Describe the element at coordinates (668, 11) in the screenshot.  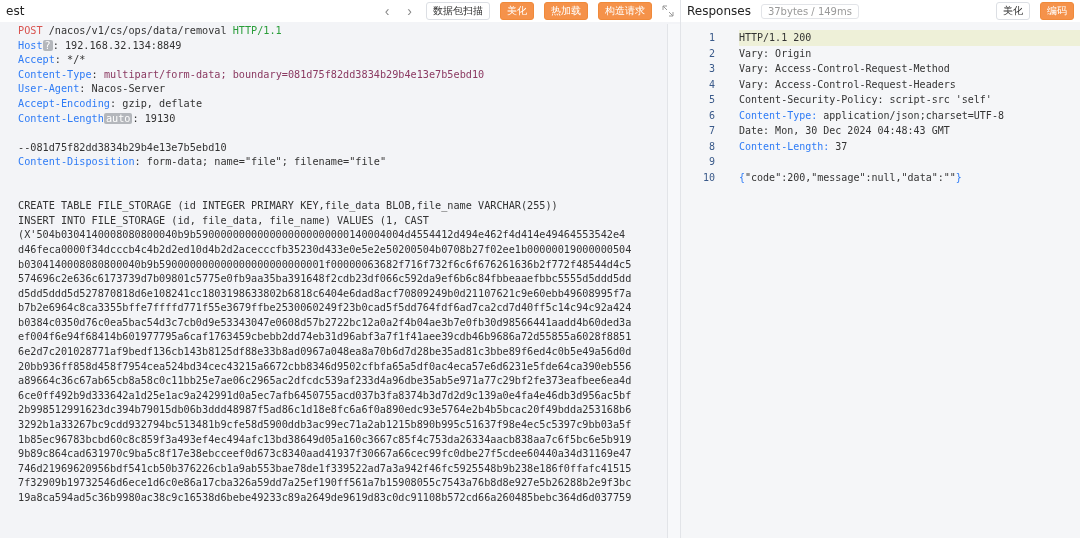
I see `expand-icon` at that location.